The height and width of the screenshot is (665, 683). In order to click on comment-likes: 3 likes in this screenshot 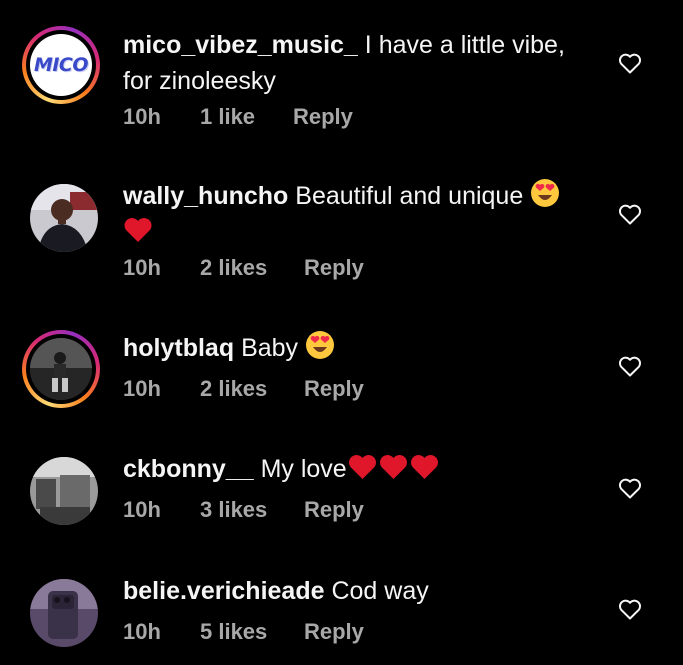, I will do `click(252, 510)`.